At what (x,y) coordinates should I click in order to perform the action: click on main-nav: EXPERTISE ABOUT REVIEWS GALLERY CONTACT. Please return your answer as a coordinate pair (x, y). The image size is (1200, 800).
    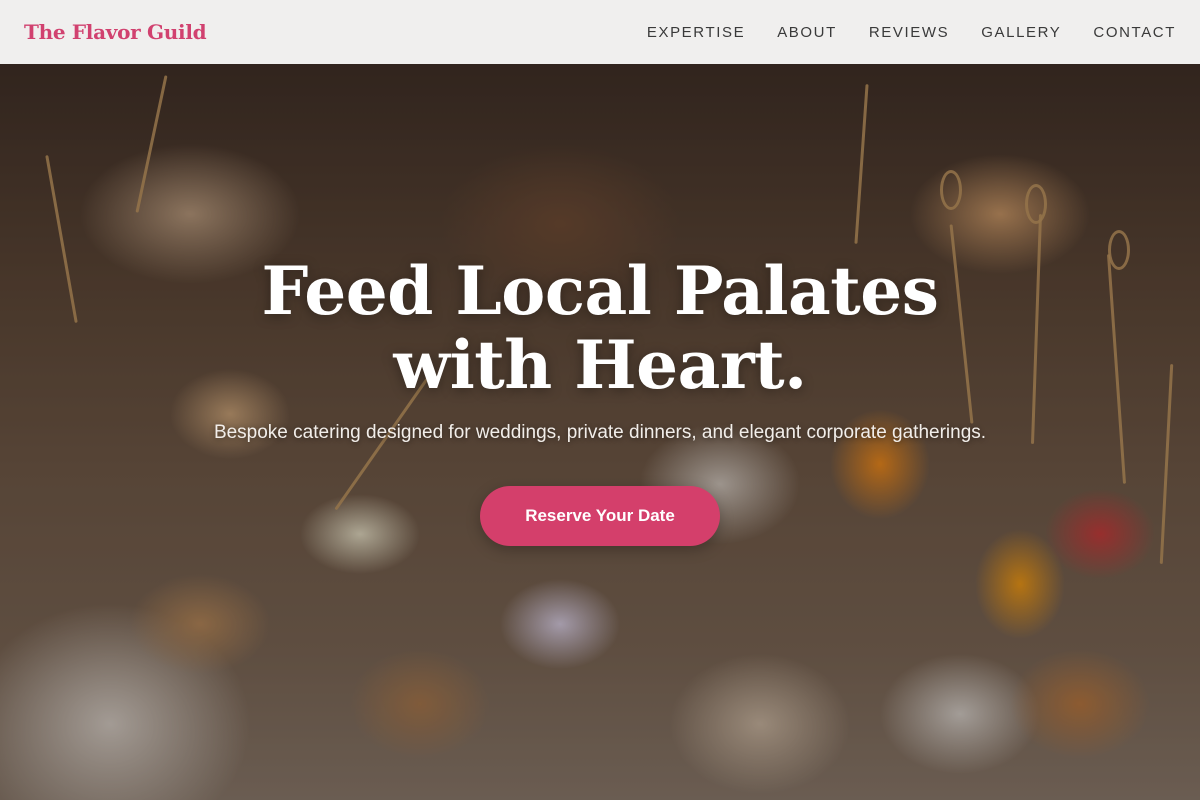
    Looking at the image, I should click on (911, 32).